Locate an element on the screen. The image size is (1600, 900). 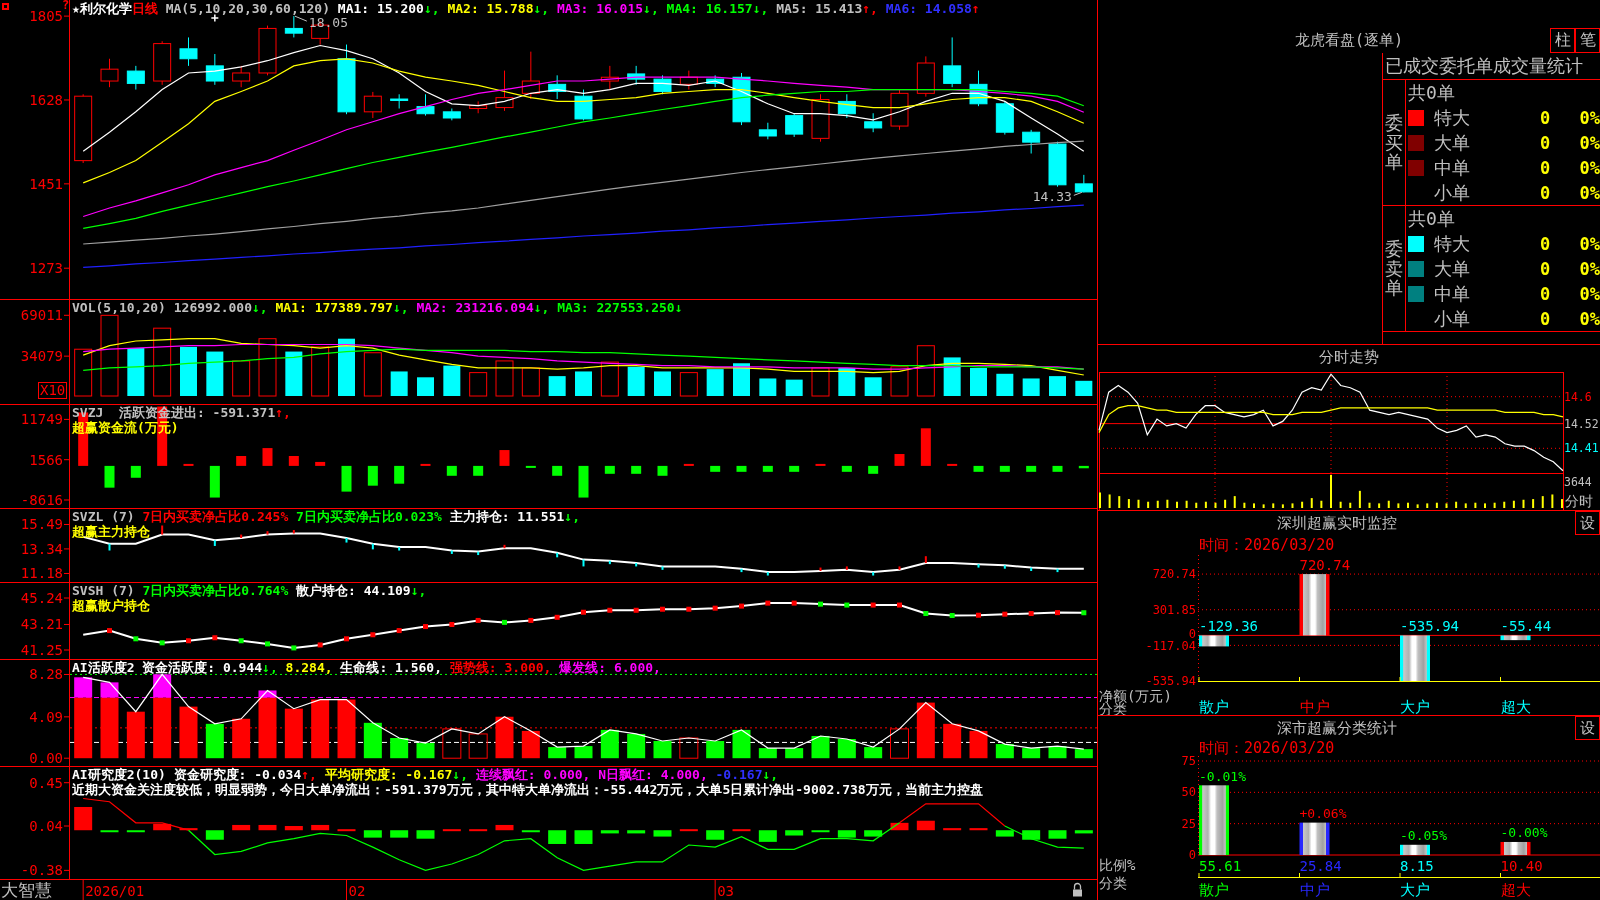
axis-label: 25 is located at coordinates (1188, 823).